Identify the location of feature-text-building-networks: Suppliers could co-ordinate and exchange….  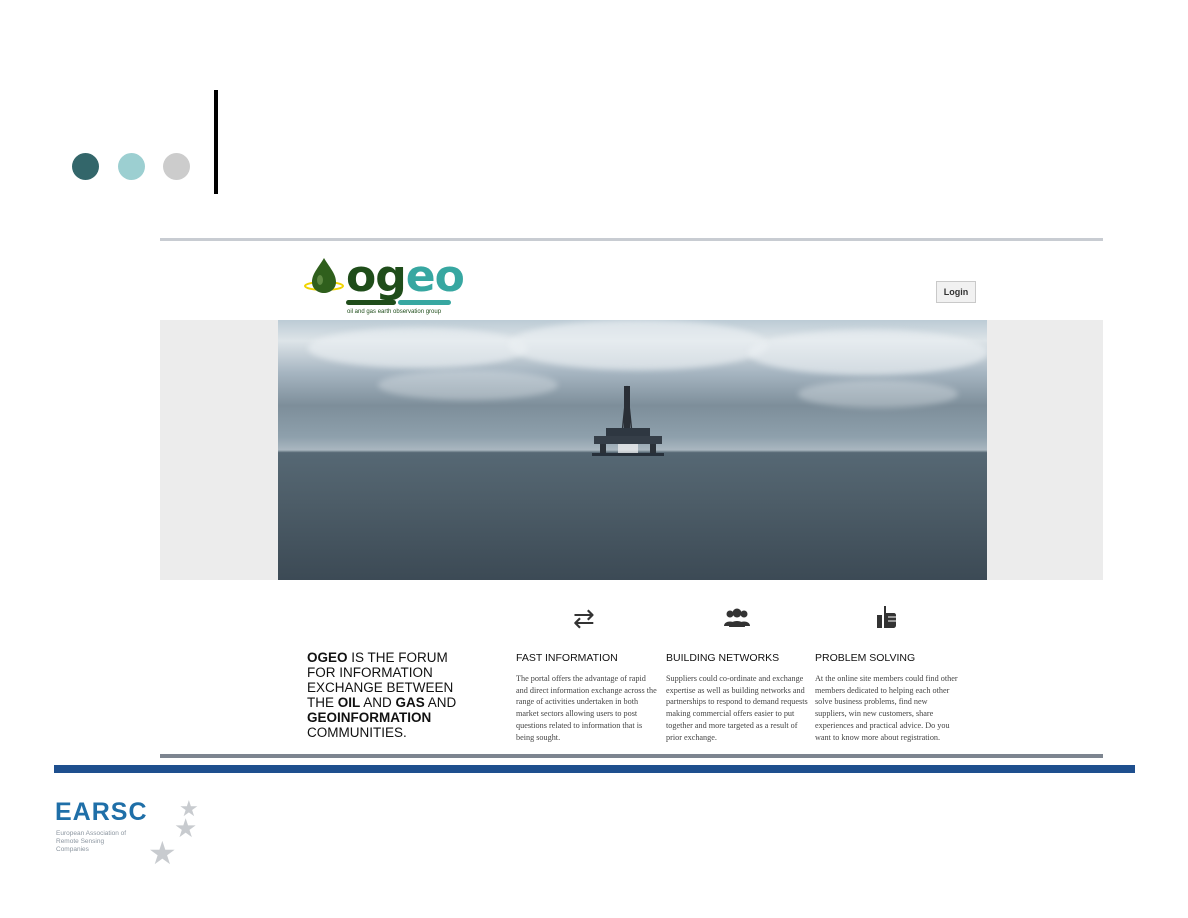
(737, 708).